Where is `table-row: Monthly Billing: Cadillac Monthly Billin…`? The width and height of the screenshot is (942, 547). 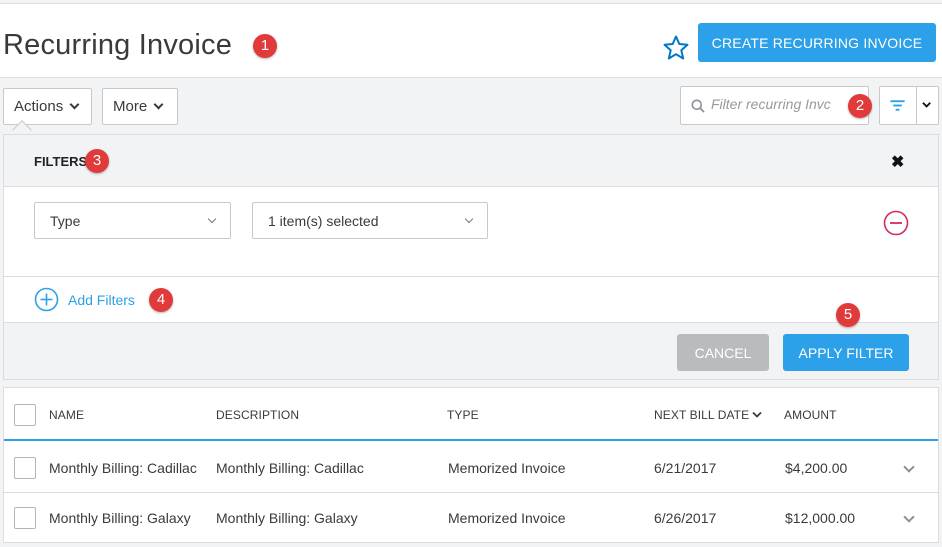 table-row: Monthly Billing: Cadillac Monthly Billin… is located at coordinates (471, 468).